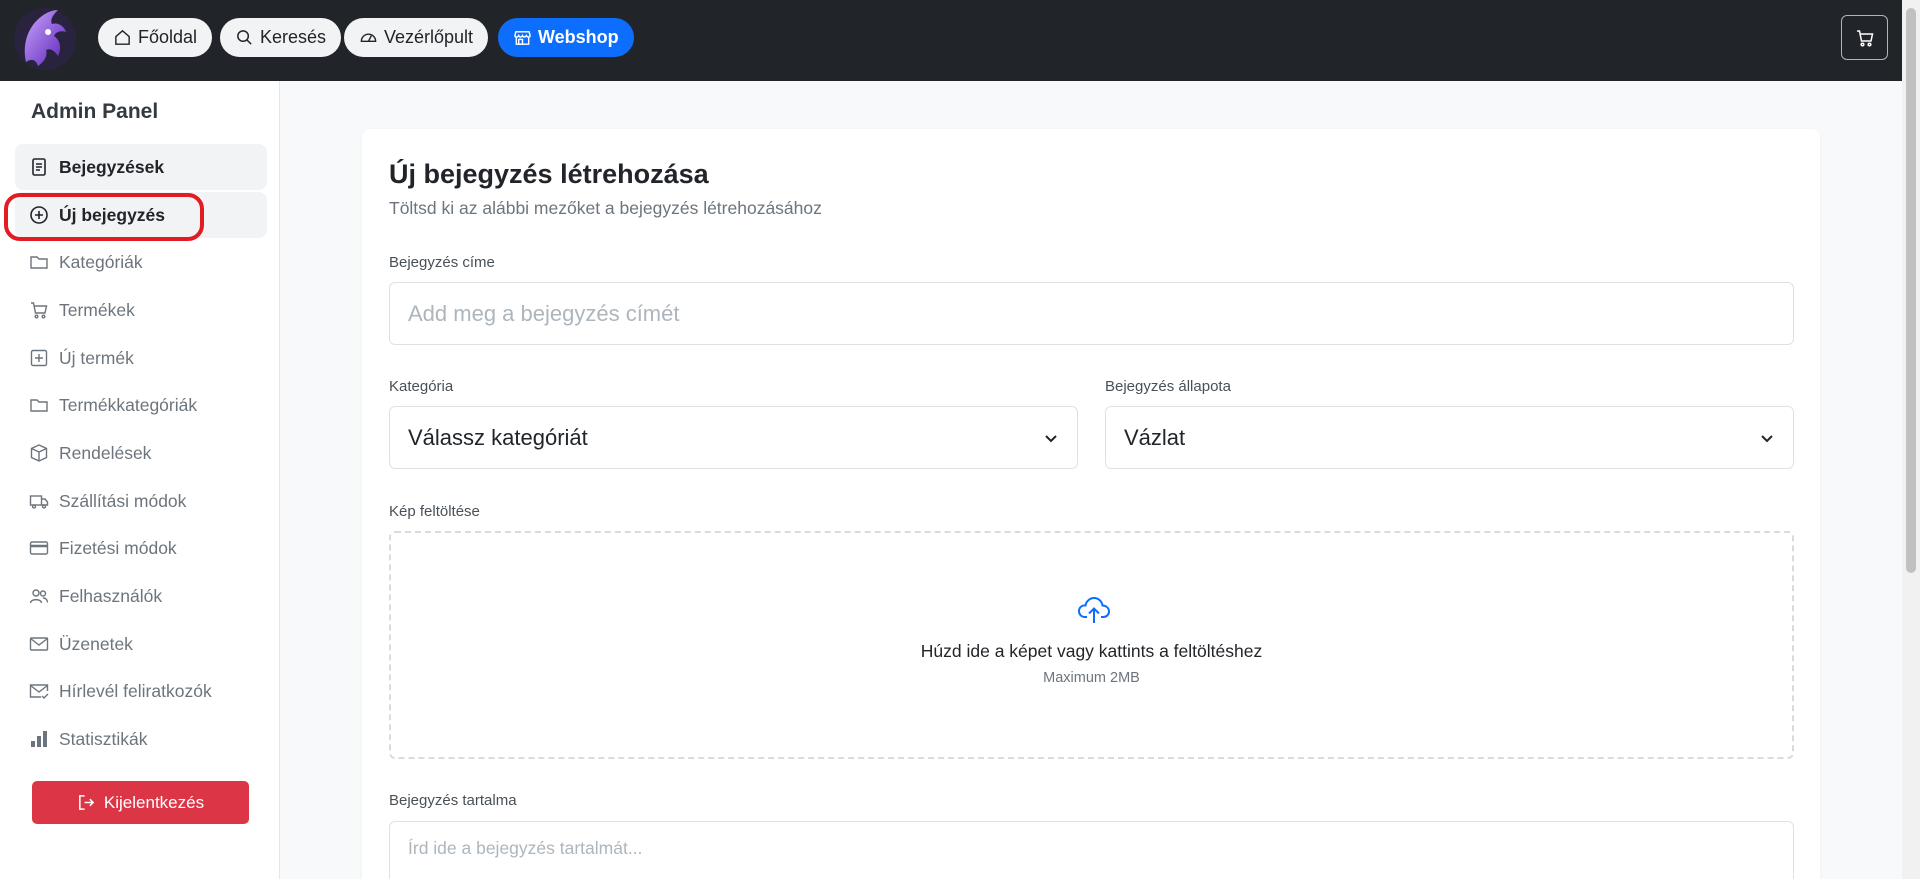 The height and width of the screenshot is (879, 1920). Describe the element at coordinates (421, 386) in the screenshot. I see `category-label: Kategória` at that location.